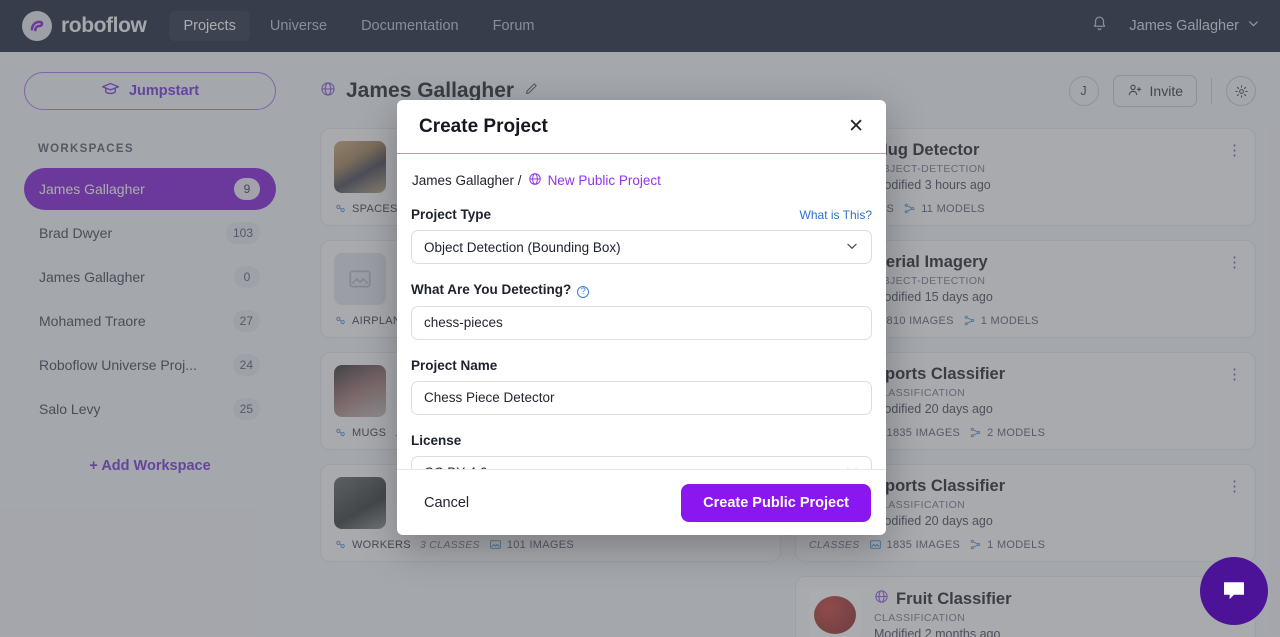  I want to click on create-public-project-button: Create Public Project, so click(776, 502).